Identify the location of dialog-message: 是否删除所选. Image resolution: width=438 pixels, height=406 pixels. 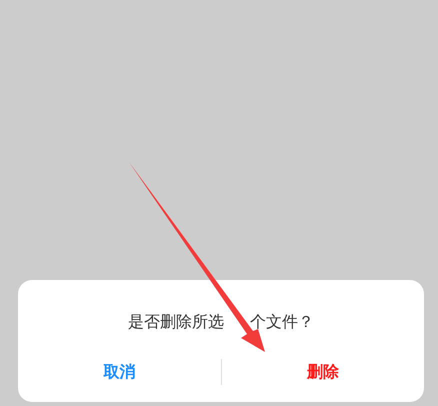
(176, 322).